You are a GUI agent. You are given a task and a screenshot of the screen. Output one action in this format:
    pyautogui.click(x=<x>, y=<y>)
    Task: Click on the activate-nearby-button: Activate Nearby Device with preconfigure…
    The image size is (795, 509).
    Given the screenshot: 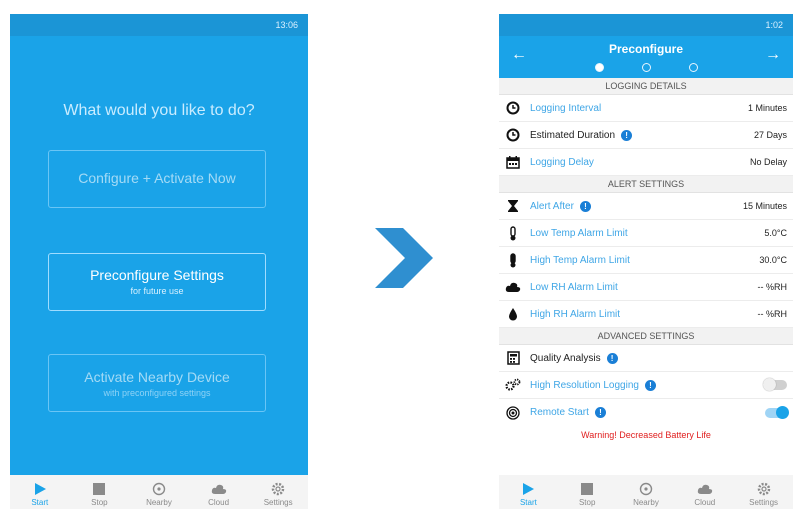 What is the action you would take?
    pyautogui.click(x=157, y=383)
    